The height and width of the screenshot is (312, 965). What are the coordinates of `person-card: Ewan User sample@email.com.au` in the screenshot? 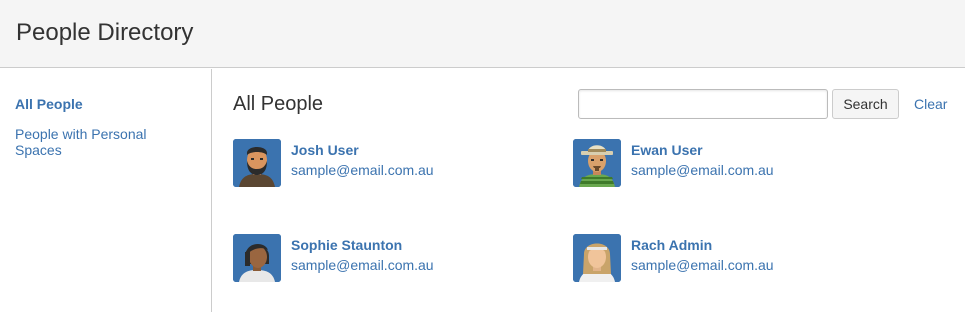 It's located at (723, 164).